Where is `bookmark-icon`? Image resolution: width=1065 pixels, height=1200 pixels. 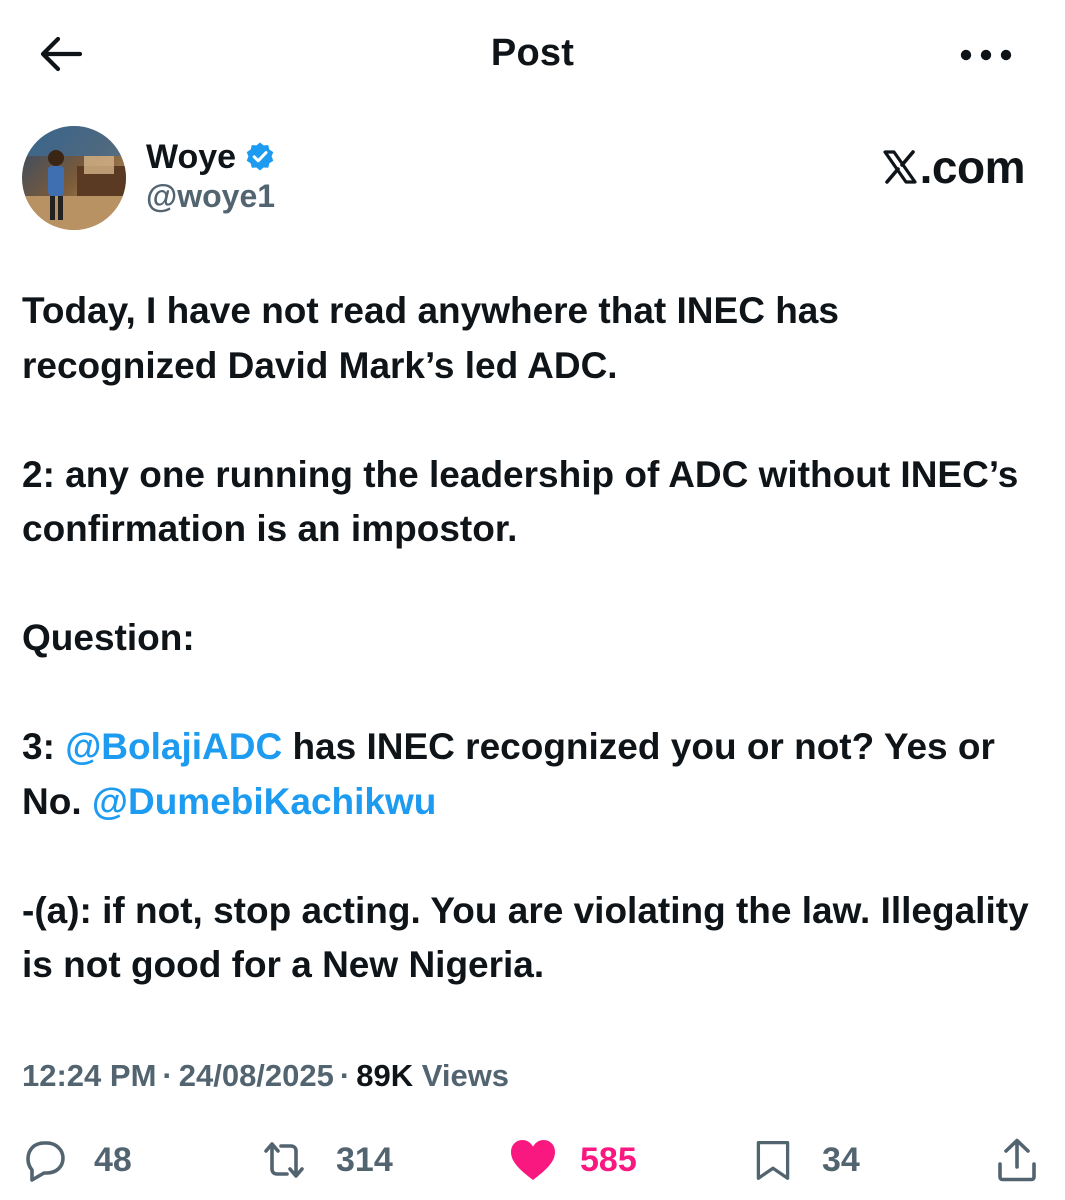
bookmark-icon is located at coordinates (773, 1160).